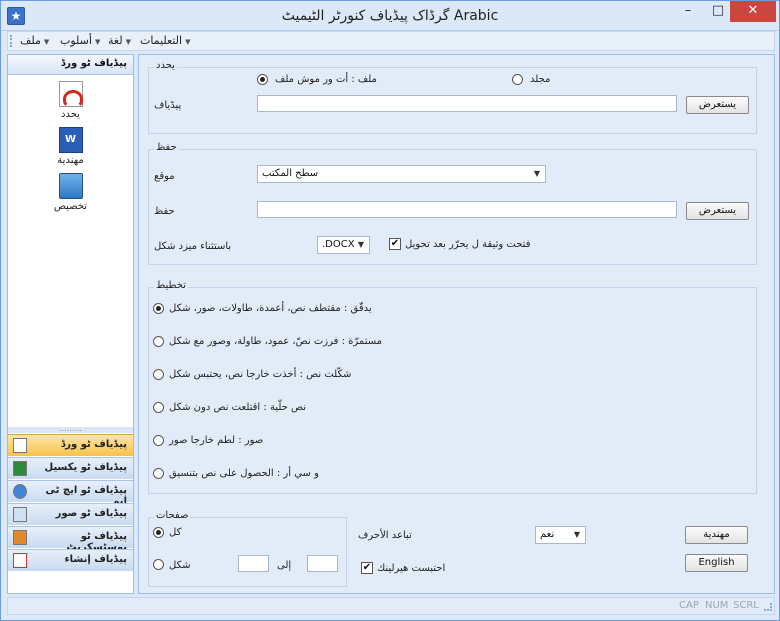 Image resolution: width=780 pixels, height=621 pixels. I want to click on group-label: صفحات, so click(172, 515).